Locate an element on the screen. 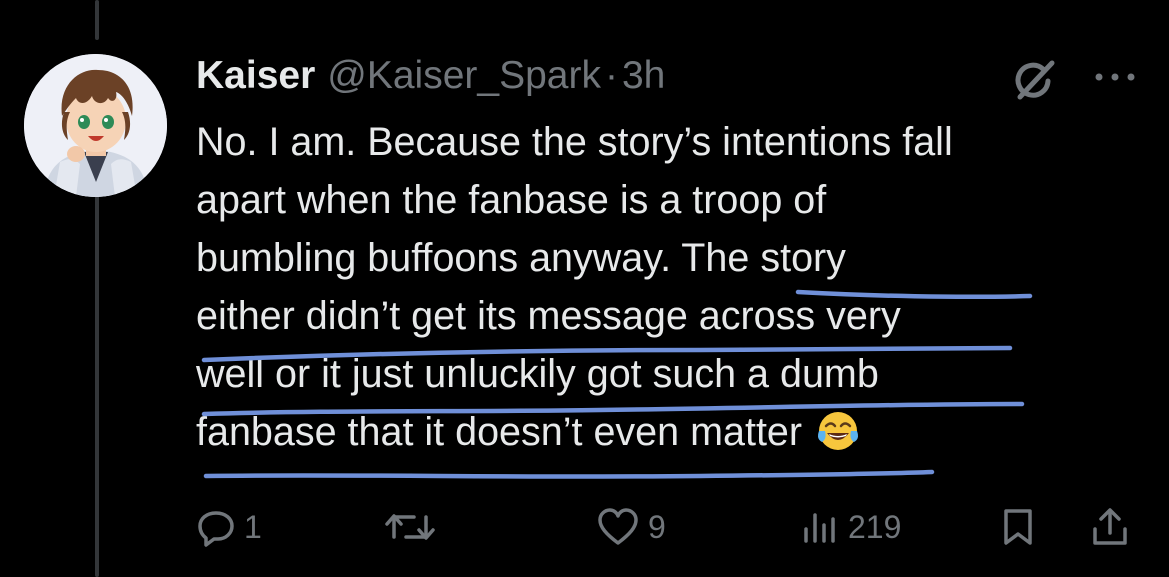 The image size is (1169, 577). tweet-text-line-last: fanbase that it doesn’t even matter is located at coordinates (666, 432).